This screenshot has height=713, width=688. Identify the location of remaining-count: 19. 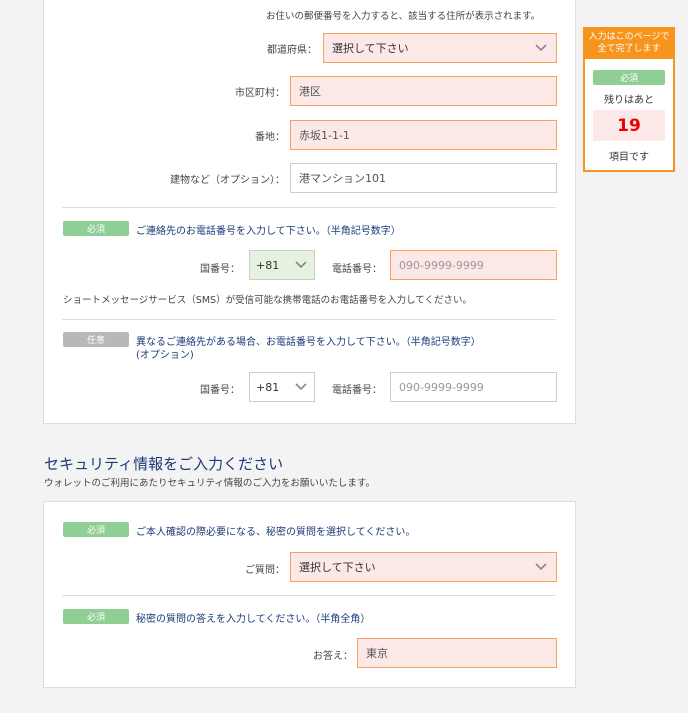
(629, 125).